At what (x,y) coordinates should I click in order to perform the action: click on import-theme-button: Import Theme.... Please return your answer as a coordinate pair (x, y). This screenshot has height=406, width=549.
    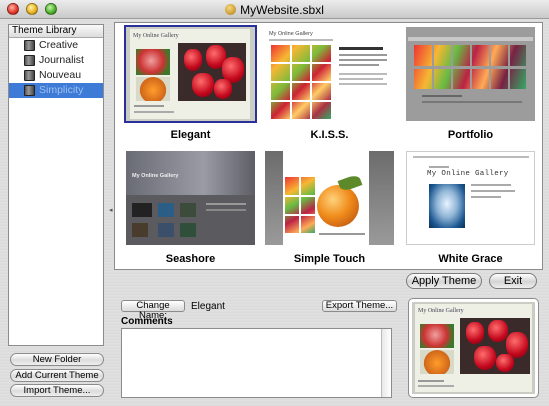
    Looking at the image, I should click on (57, 390).